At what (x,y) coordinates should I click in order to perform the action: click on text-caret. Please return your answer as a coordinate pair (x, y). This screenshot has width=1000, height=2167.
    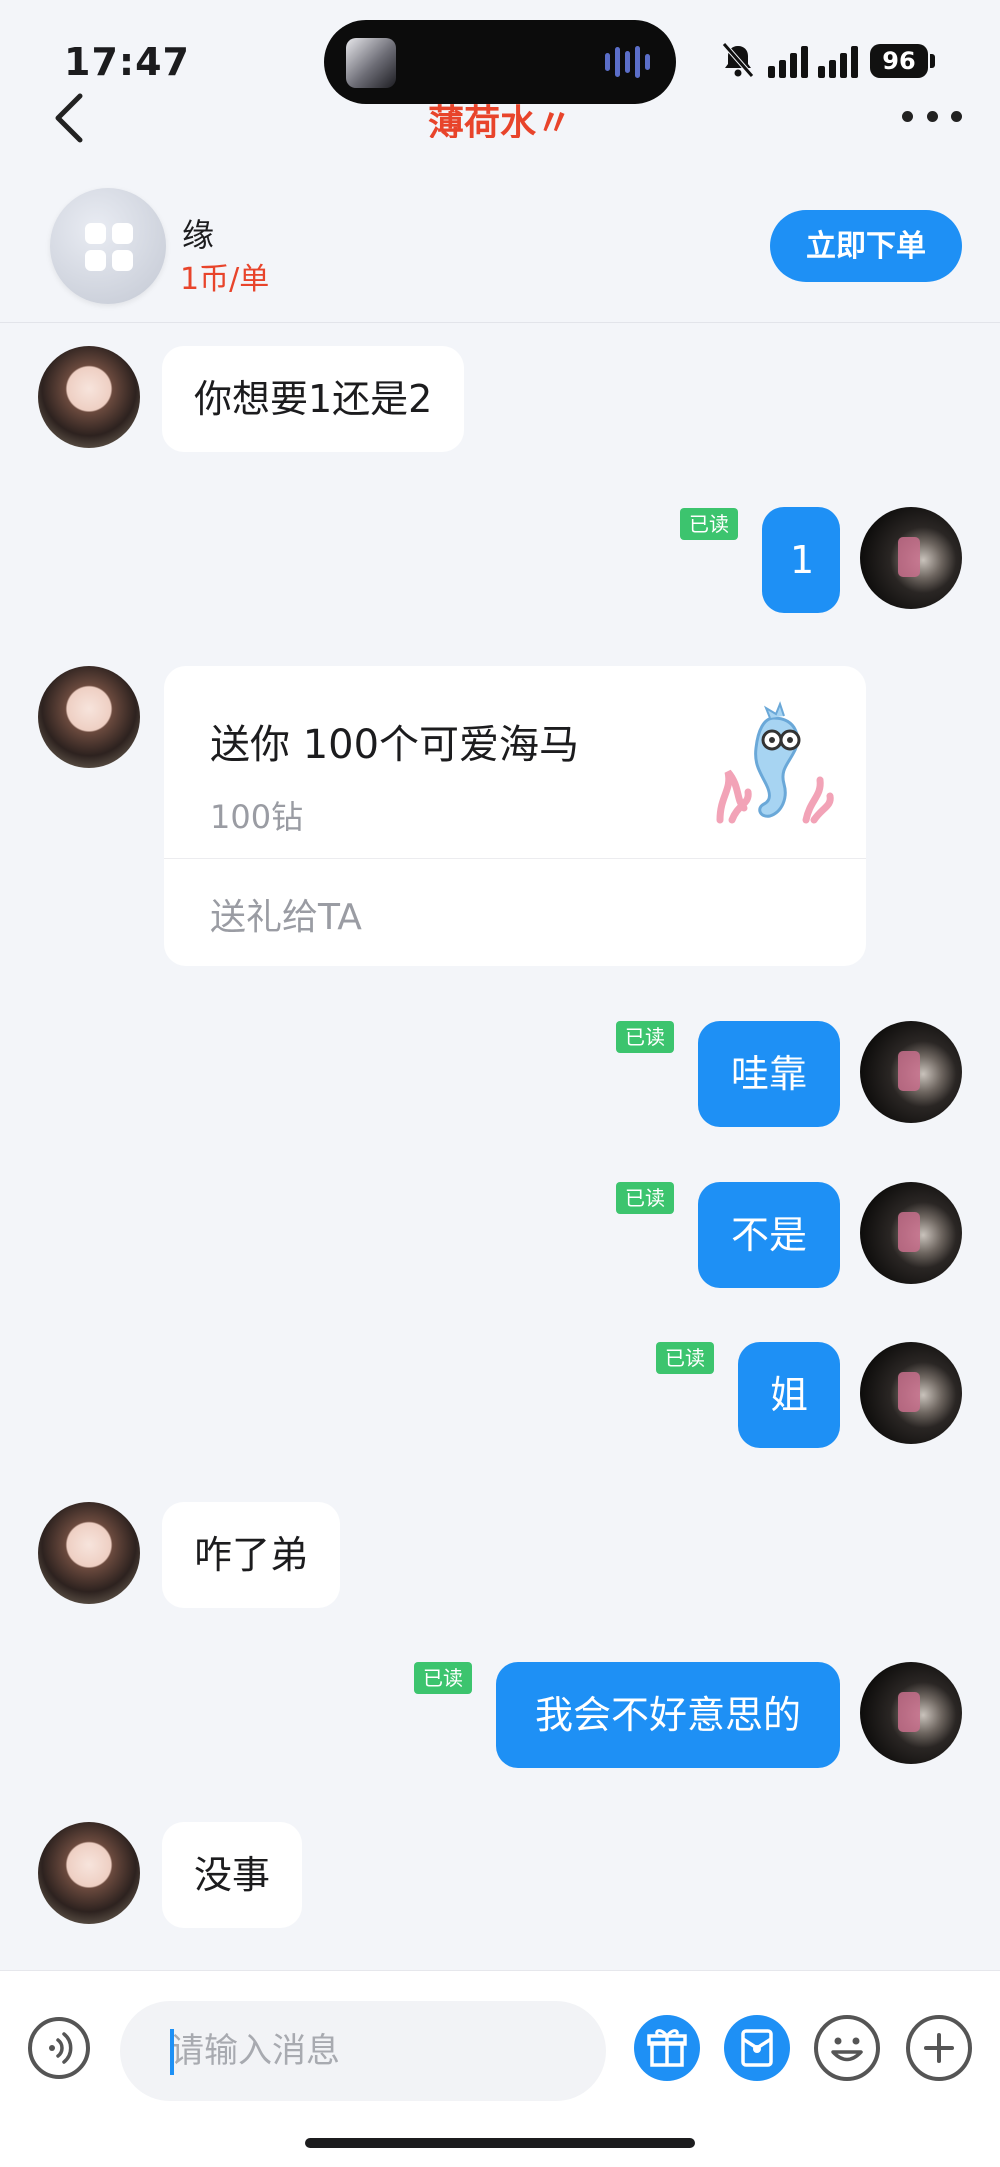
    Looking at the image, I should click on (172, 2052).